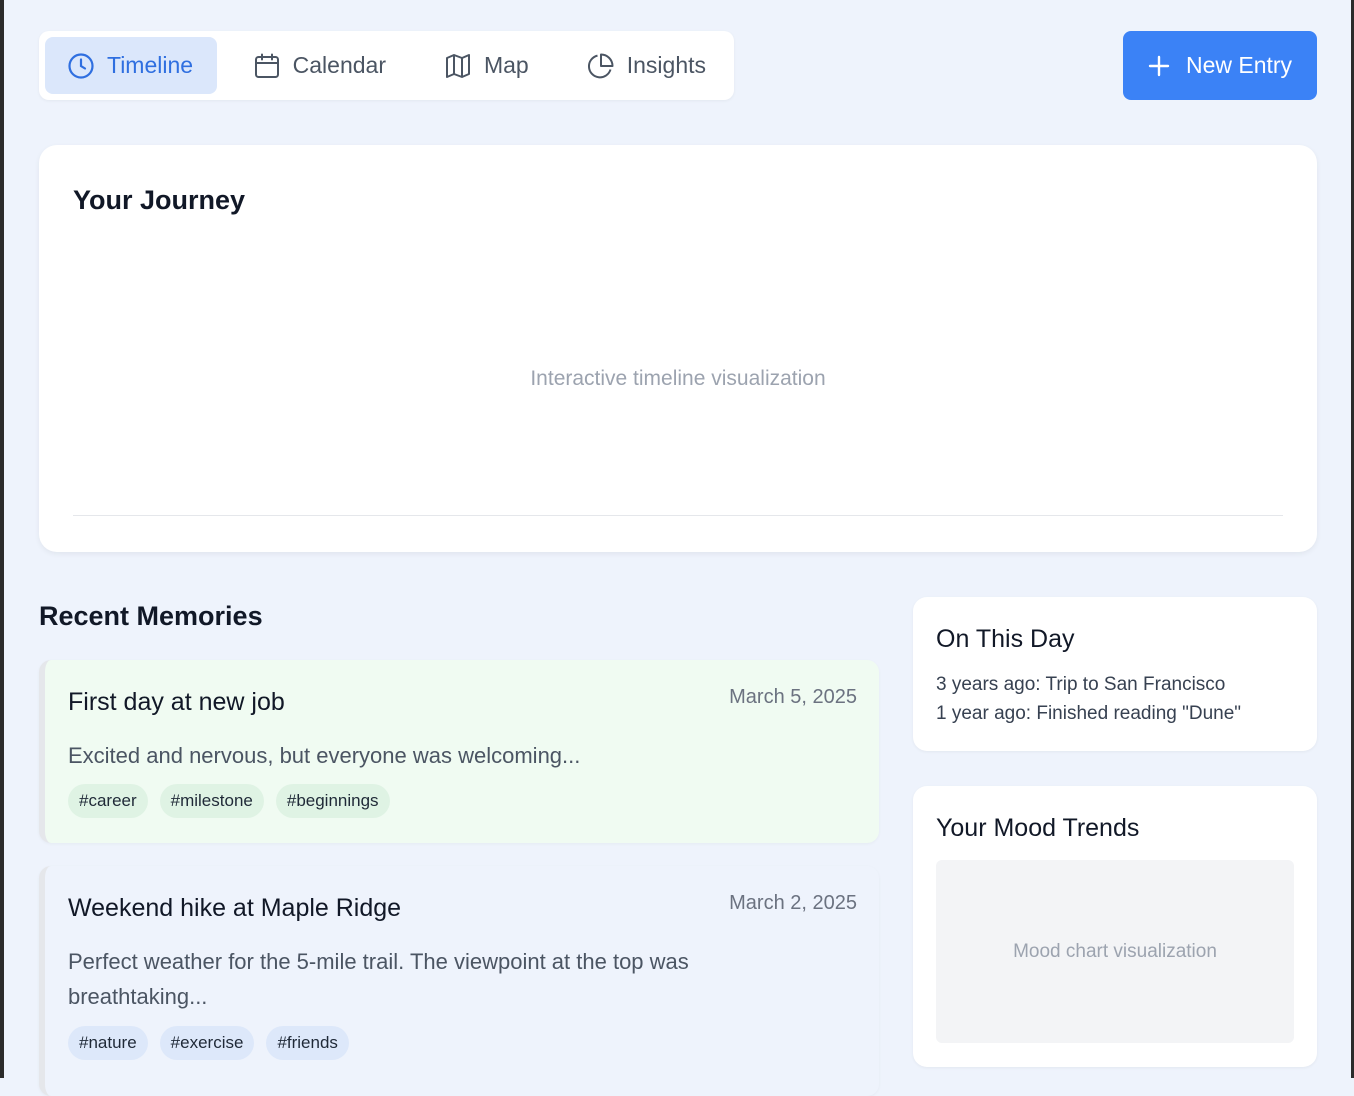  Describe the element at coordinates (1005, 639) in the screenshot. I see `on-this-day-title: On This Day` at that location.